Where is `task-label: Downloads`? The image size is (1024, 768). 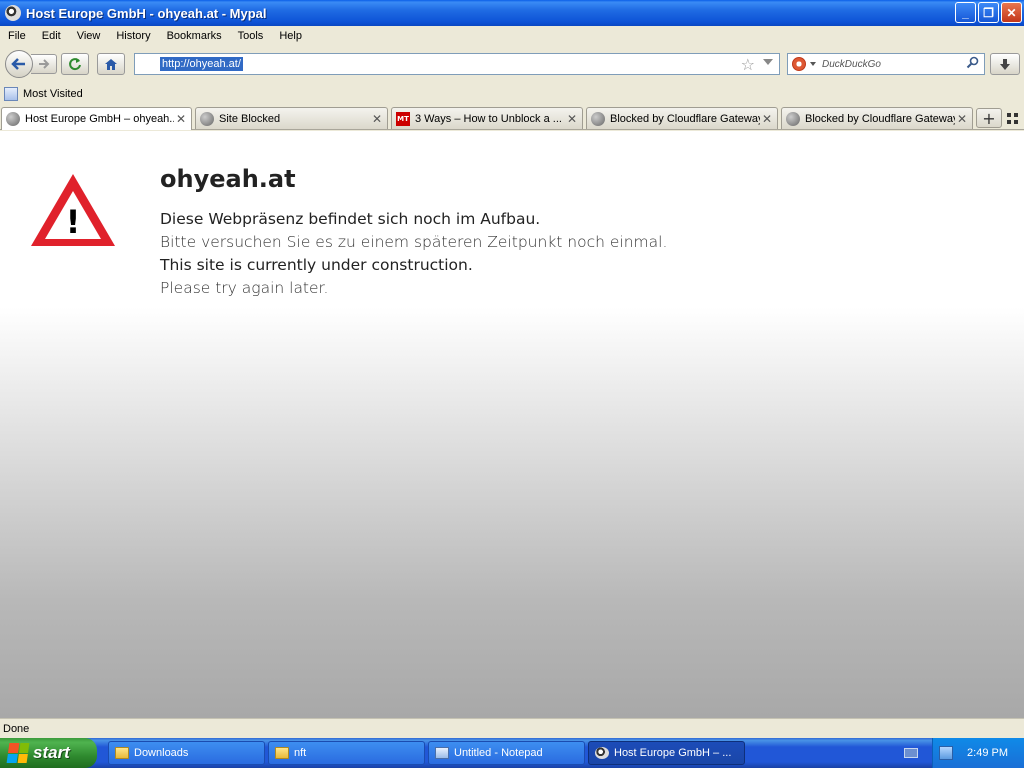
task-label: Downloads is located at coordinates (161, 753).